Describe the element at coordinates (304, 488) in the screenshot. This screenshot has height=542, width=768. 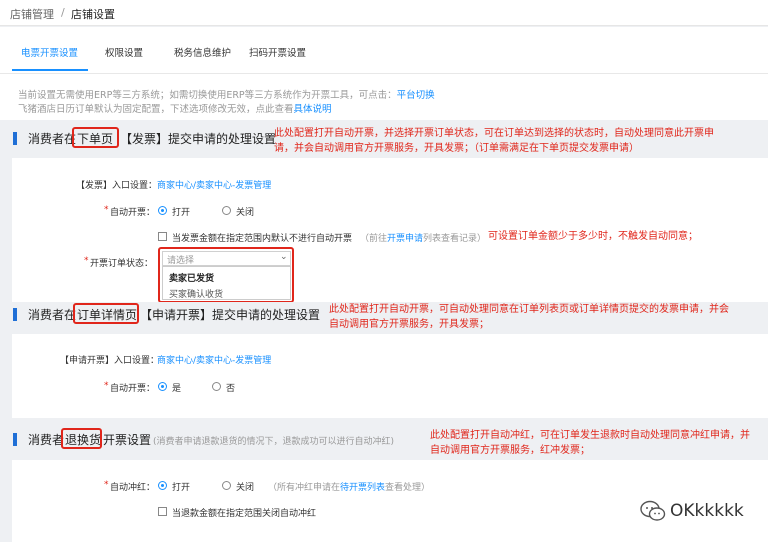
I see `redflush-note-pre: （所有冲红申请在` at that location.